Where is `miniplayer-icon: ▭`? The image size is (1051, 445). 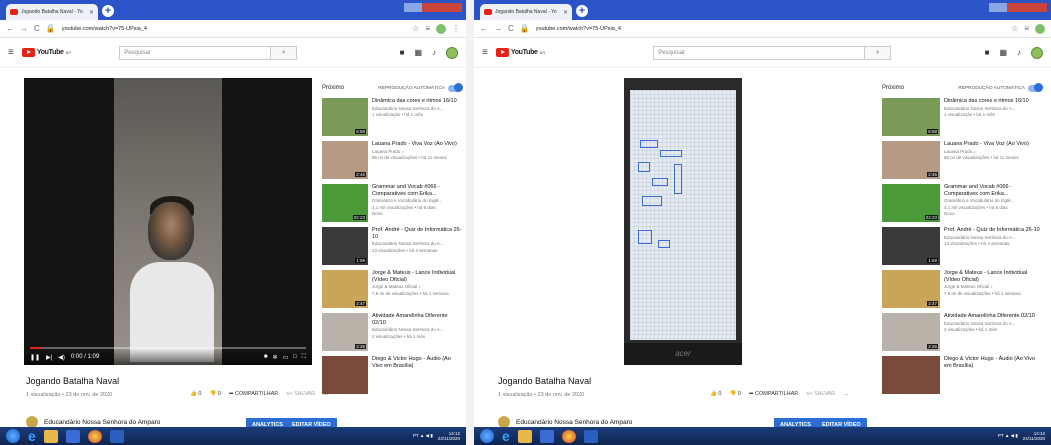 miniplayer-icon: ▭ is located at coordinates (286, 357).